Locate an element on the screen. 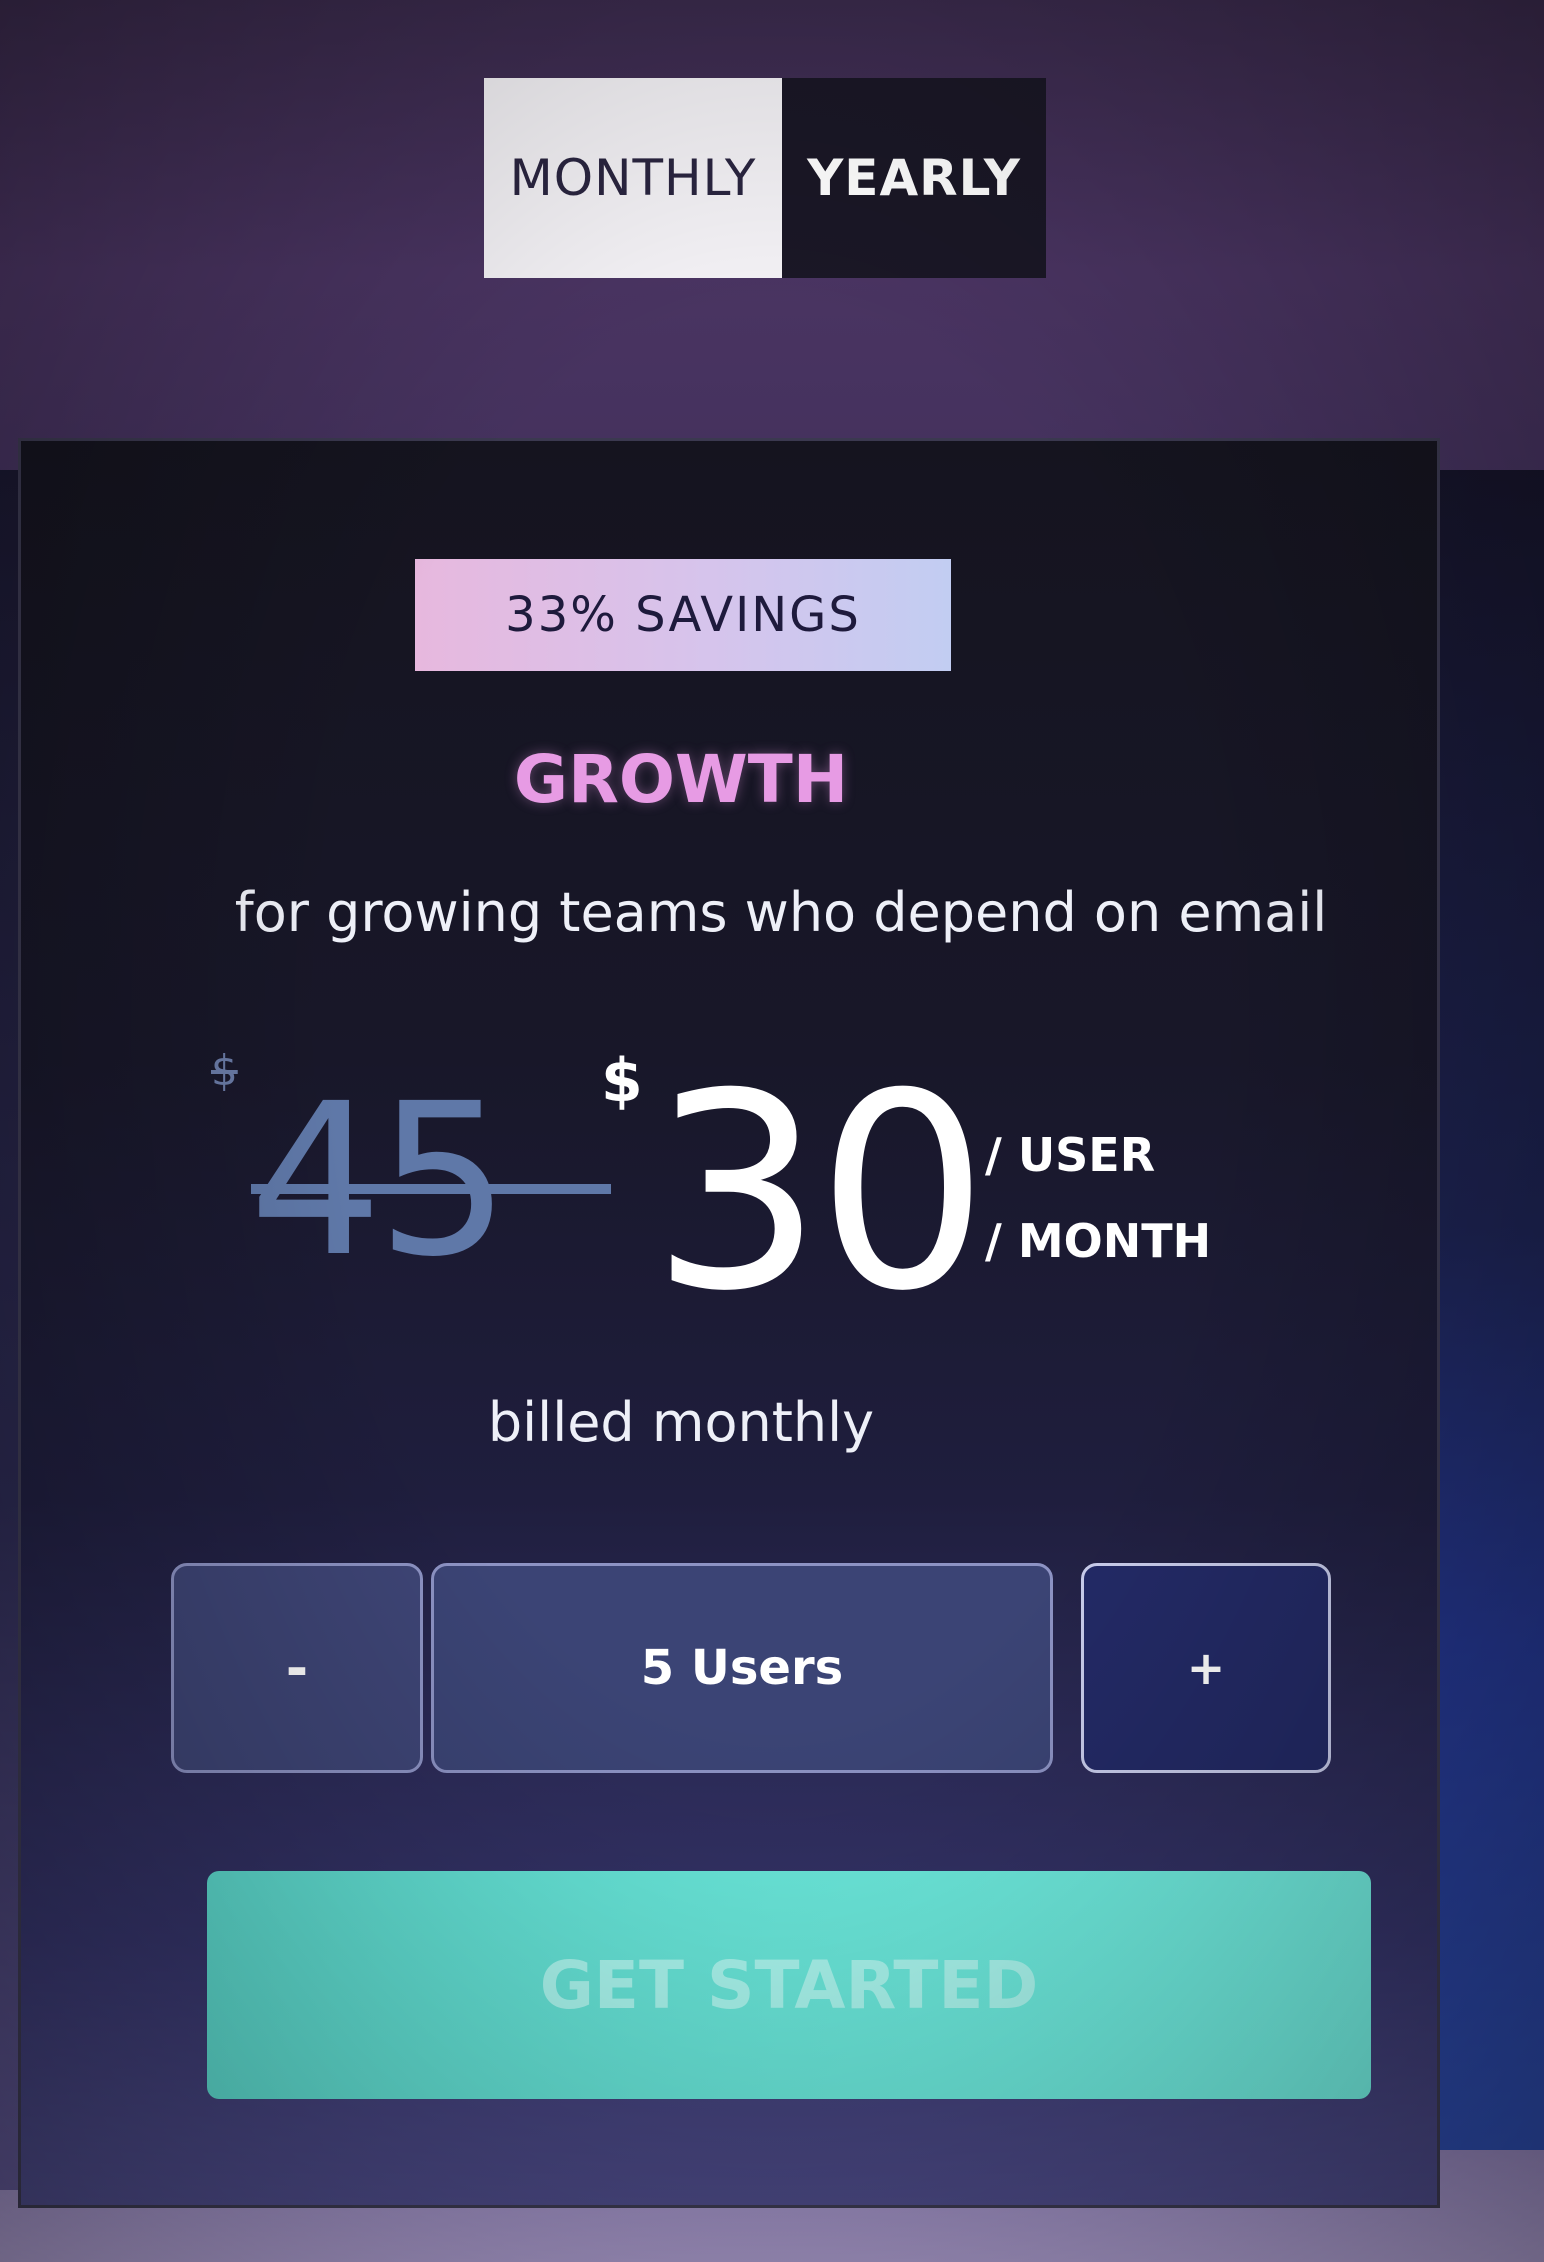 The image size is (1544, 2262). adjacent-card-left is located at coordinates (10, 1330).